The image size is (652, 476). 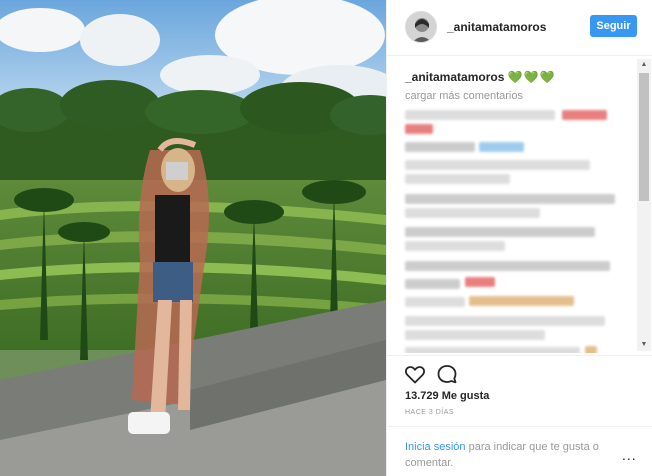 I want to click on caption: _anitamatamoros 💚💚💚, so click(x=480, y=77).